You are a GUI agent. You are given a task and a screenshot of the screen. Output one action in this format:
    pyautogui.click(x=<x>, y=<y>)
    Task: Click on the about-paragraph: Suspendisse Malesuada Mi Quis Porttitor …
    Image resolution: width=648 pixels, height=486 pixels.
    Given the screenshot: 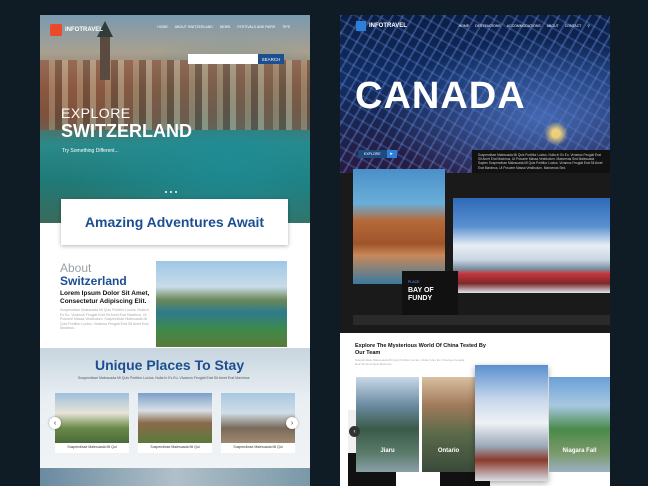 What is the action you would take?
    pyautogui.click(x=105, y=319)
    